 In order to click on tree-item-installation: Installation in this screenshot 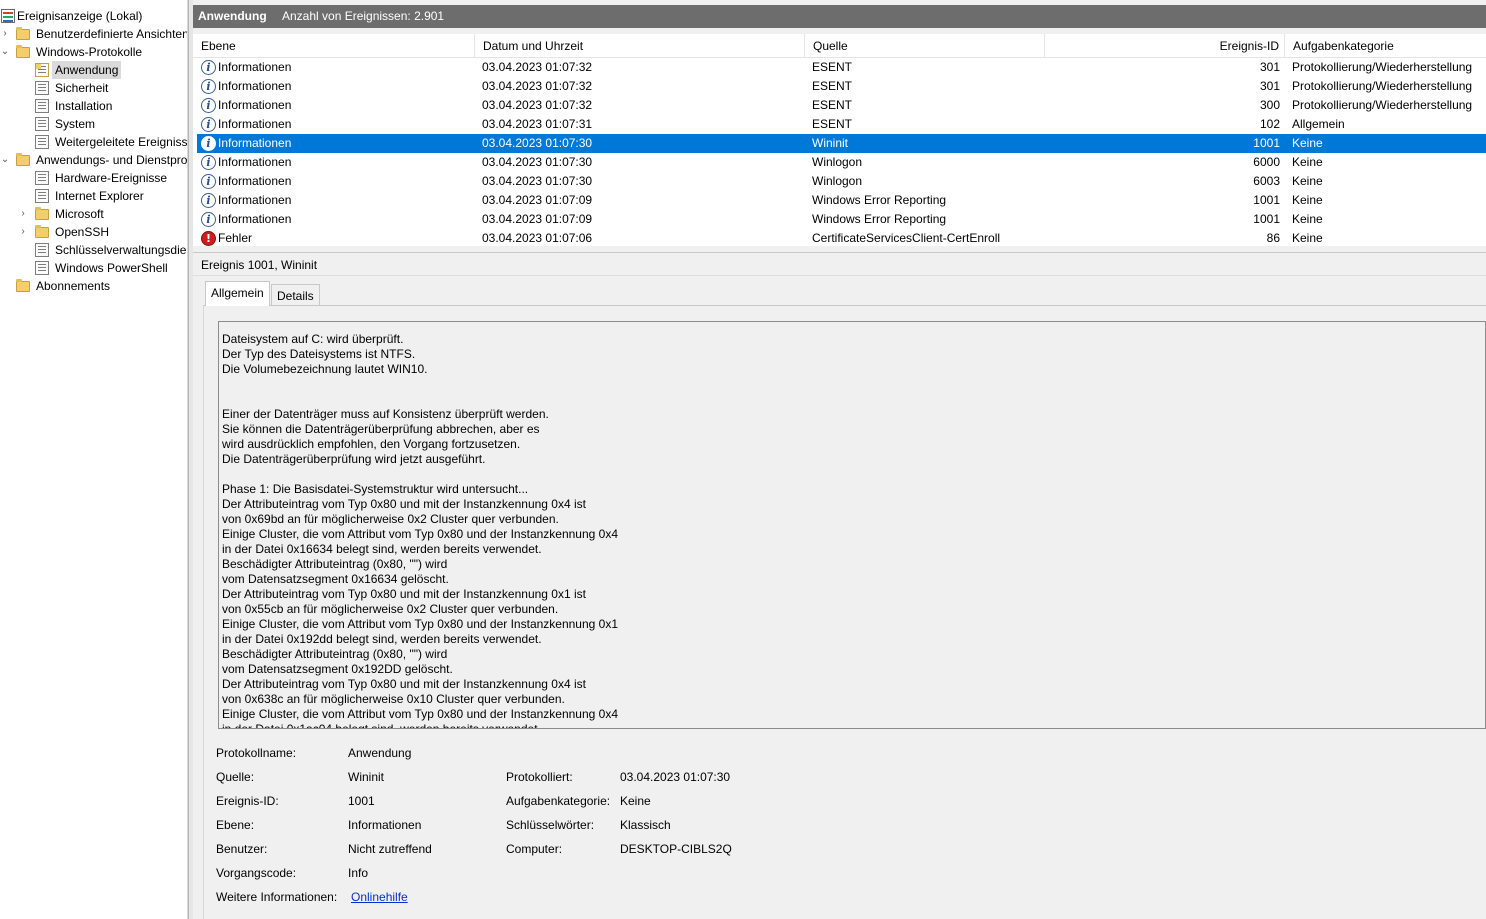, I will do `click(93, 106)`.